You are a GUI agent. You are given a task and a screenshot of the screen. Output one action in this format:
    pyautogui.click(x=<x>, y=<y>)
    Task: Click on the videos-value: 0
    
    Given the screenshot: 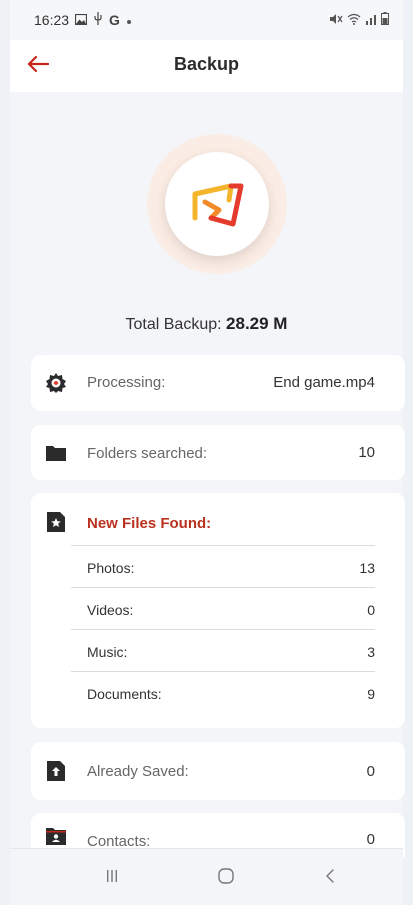 What is the action you would take?
    pyautogui.click(x=371, y=610)
    